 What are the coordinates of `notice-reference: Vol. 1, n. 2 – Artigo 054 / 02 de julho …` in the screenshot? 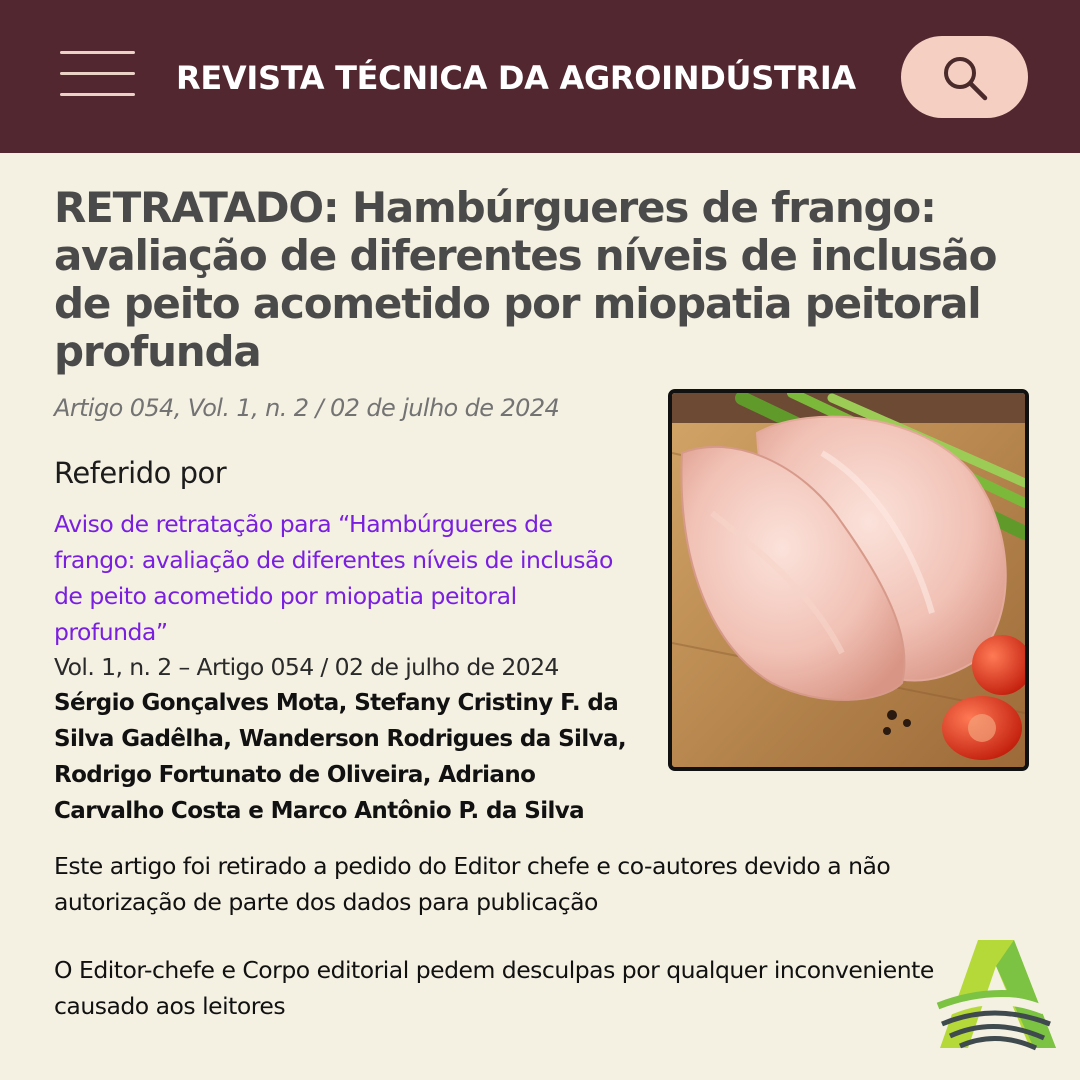 It's located at (306, 667).